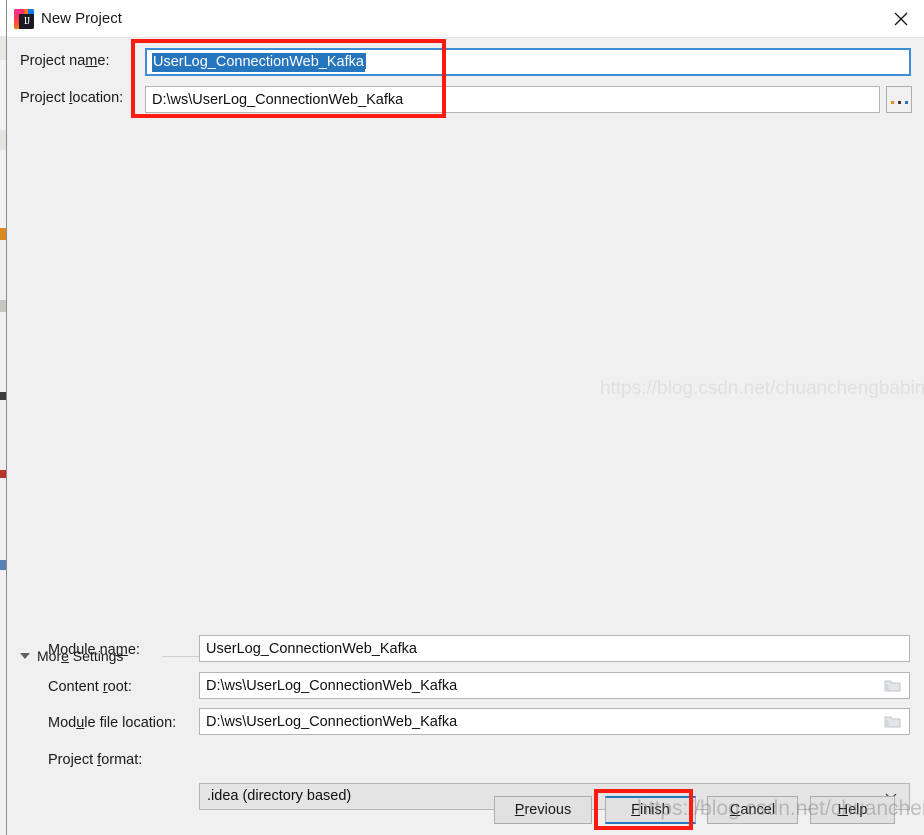  I want to click on button-mnemonic: H, so click(843, 810).